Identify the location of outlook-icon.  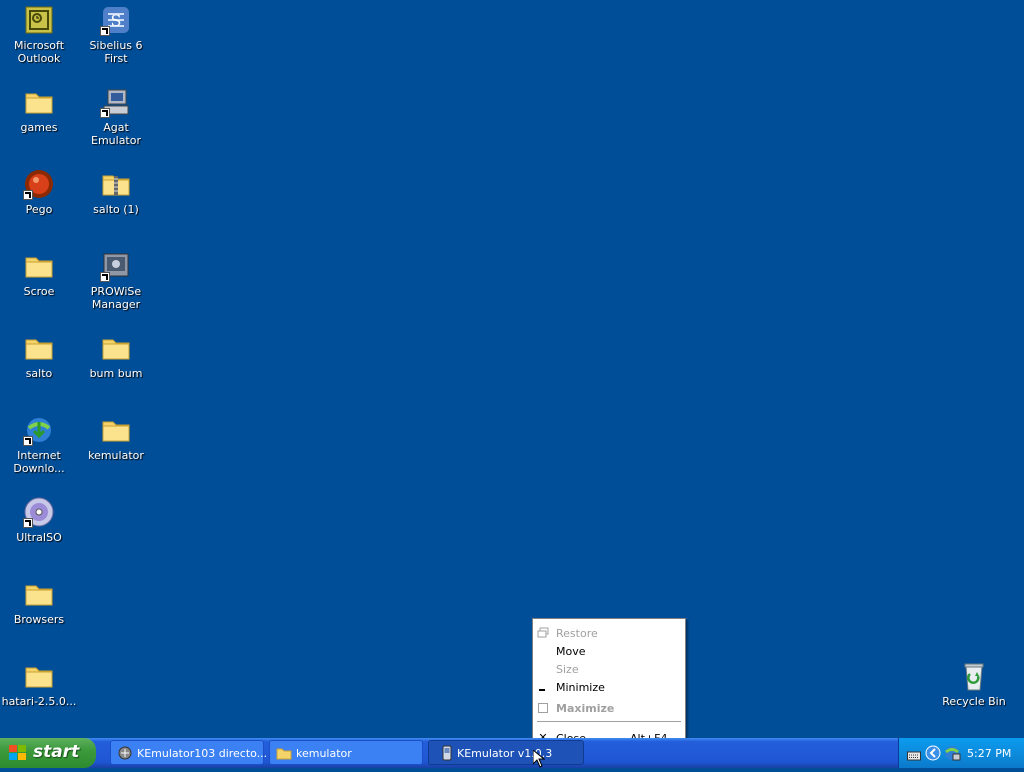
(39, 20).